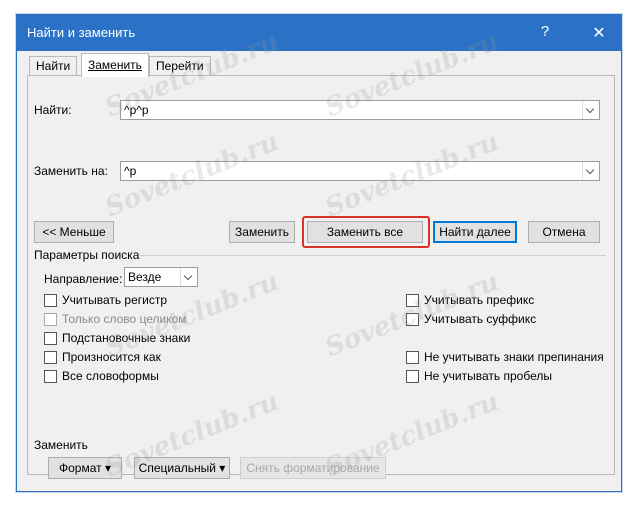  What do you see at coordinates (590, 171) in the screenshot?
I see `replace-dropdown-icon` at bounding box center [590, 171].